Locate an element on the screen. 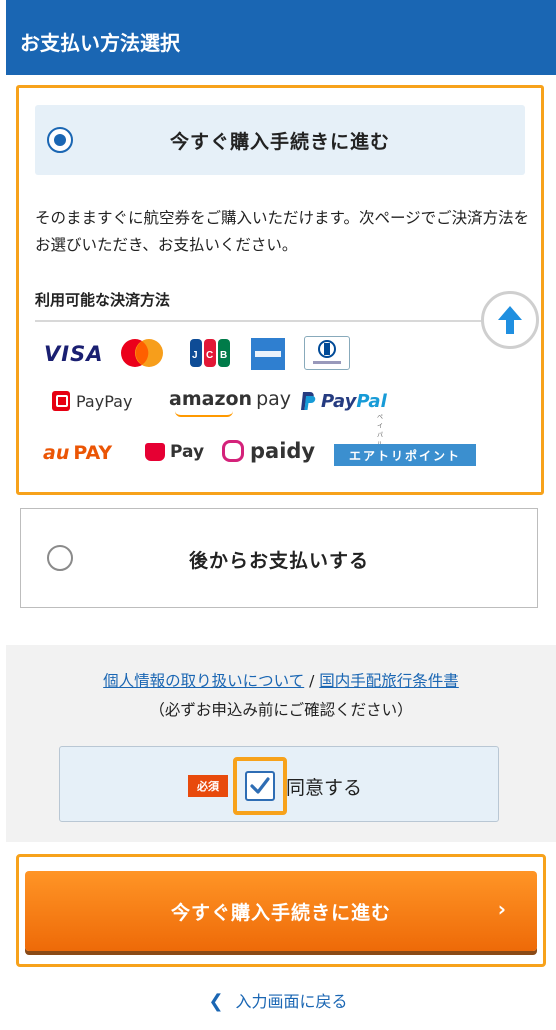 Image resolution: width=556 pixels, height=1030 pixels. jcb-logo: J C B is located at coordinates (210, 353).